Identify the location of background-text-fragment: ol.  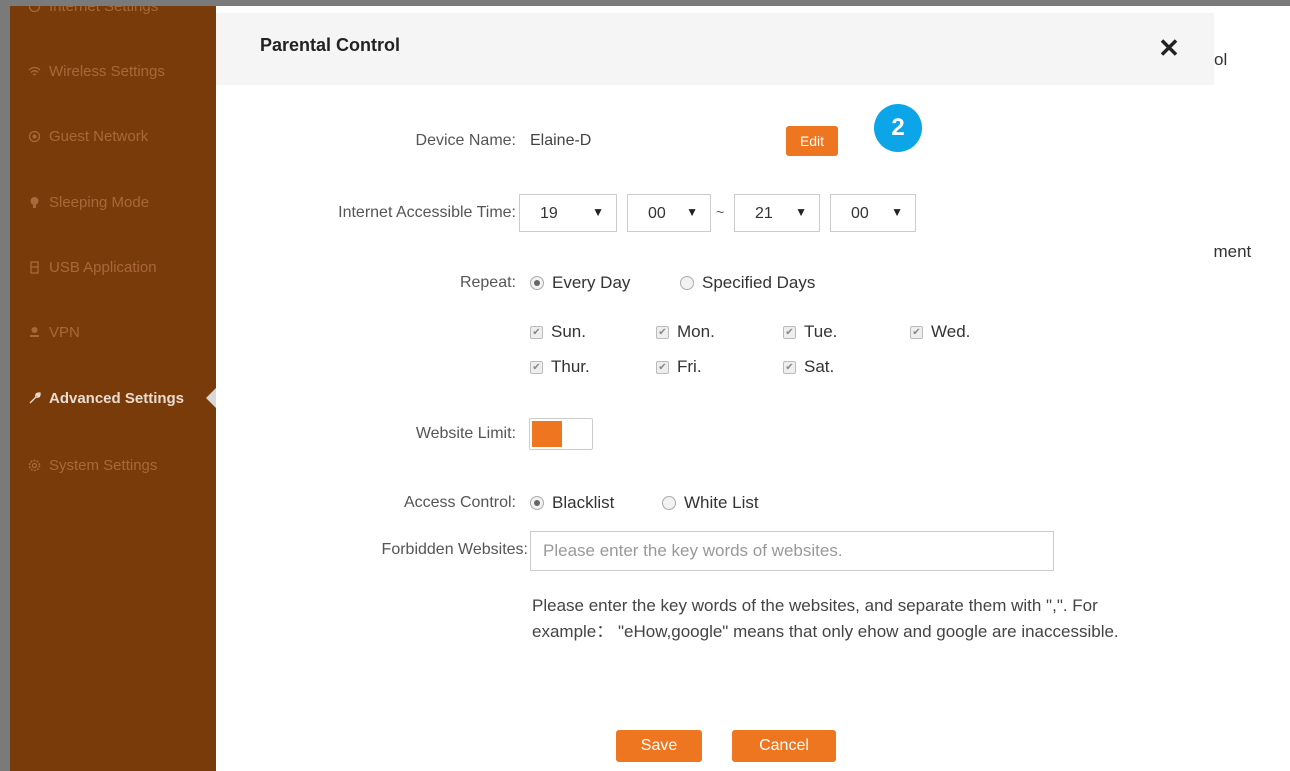
(1221, 59).